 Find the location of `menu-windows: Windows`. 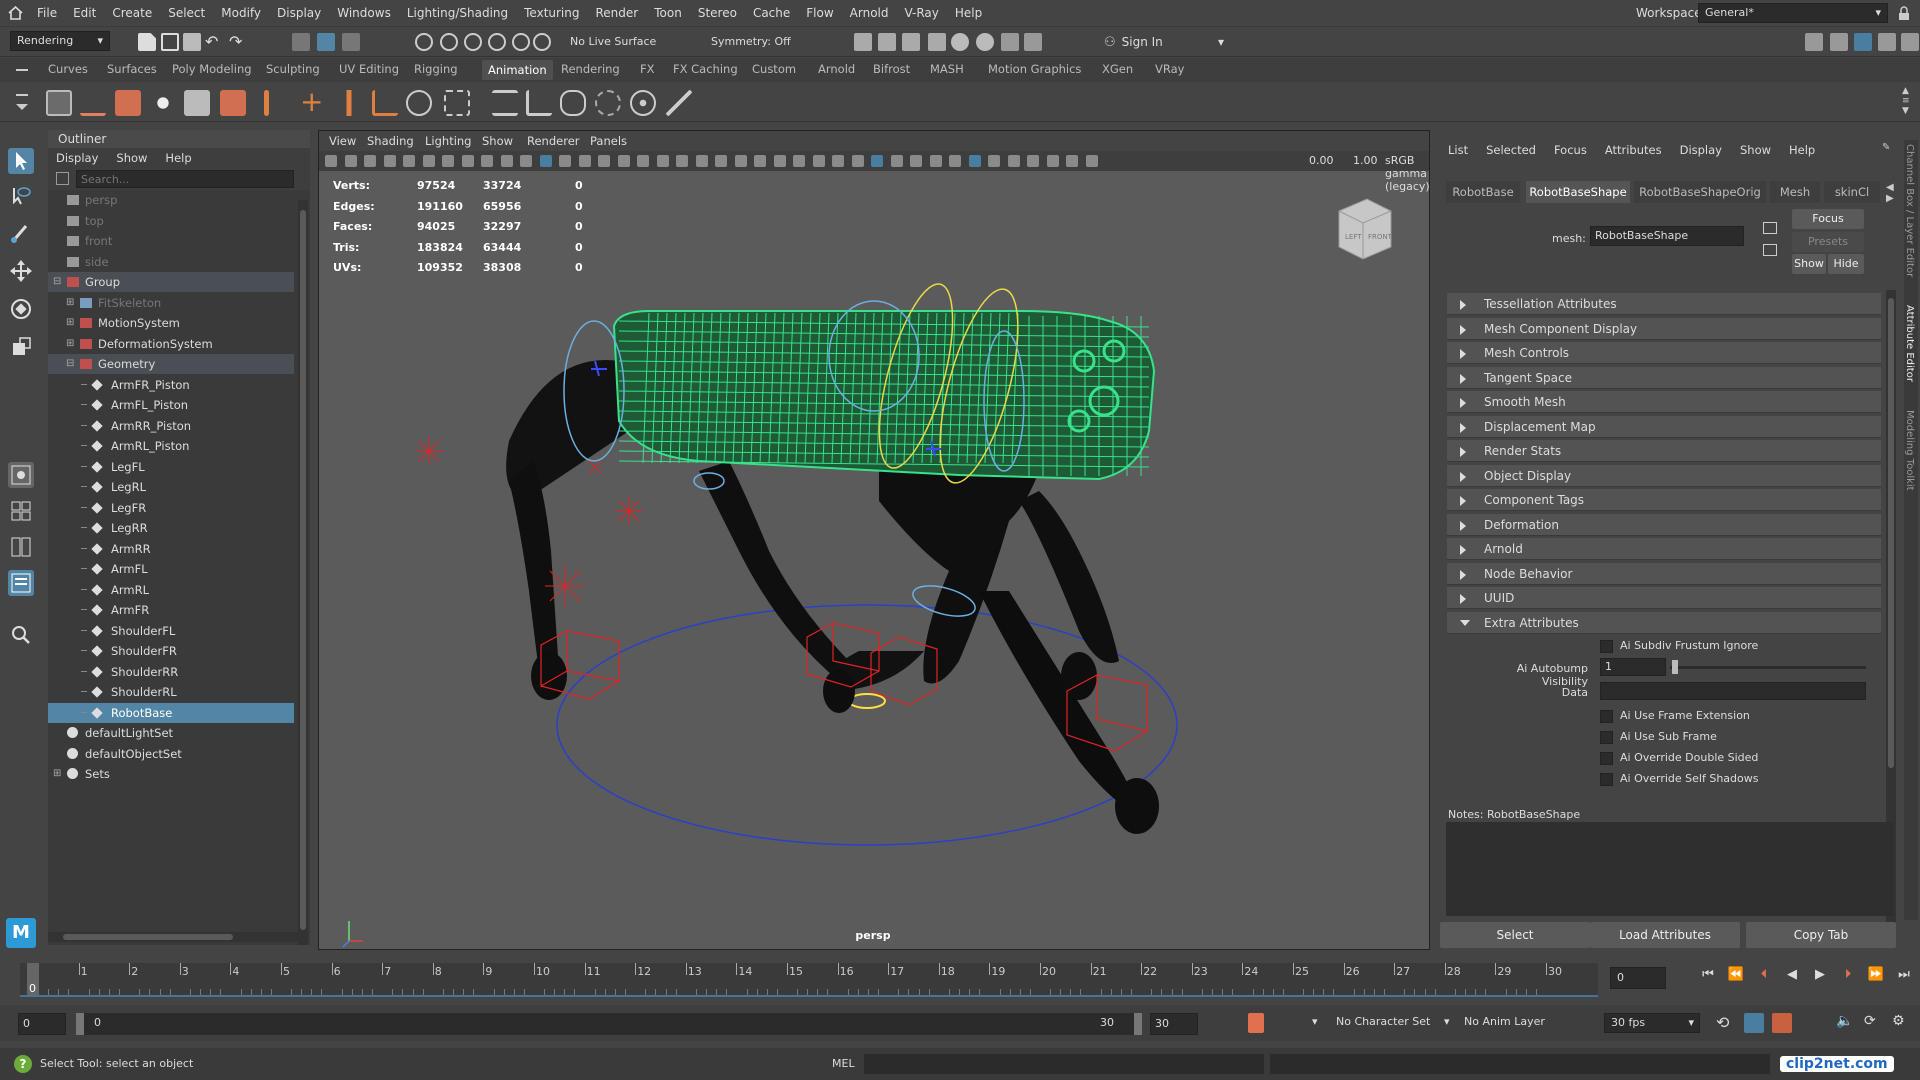

menu-windows: Windows is located at coordinates (364, 13).